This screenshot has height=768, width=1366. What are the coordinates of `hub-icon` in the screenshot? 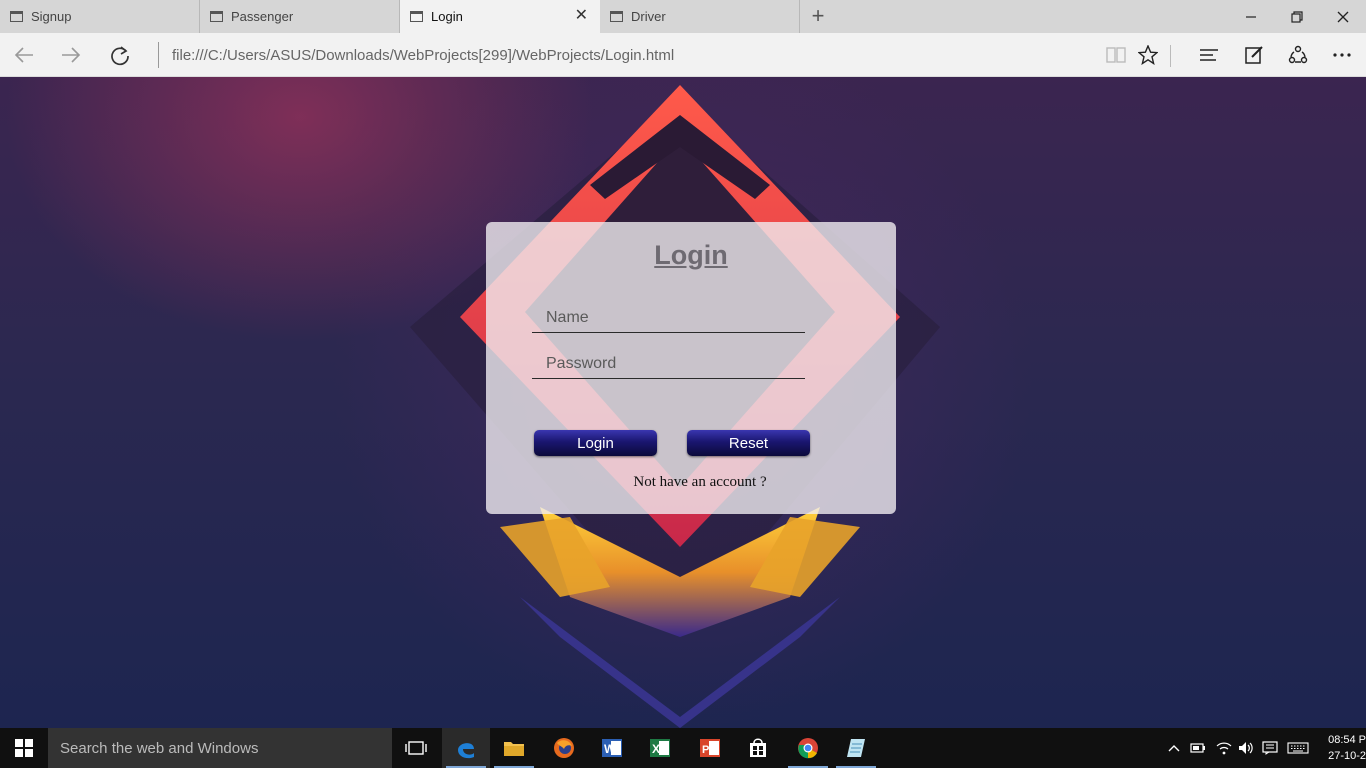 It's located at (1209, 55).